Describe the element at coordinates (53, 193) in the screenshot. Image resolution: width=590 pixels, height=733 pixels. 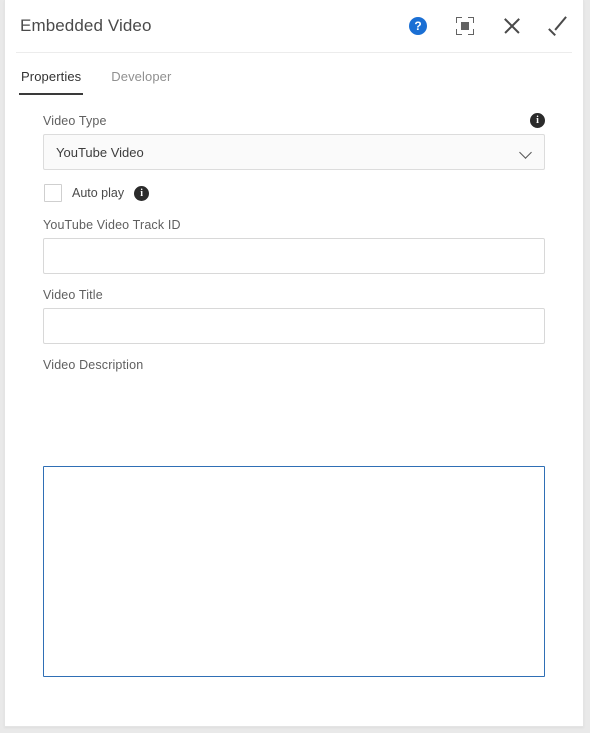
I see `auto-play-checkbox` at that location.